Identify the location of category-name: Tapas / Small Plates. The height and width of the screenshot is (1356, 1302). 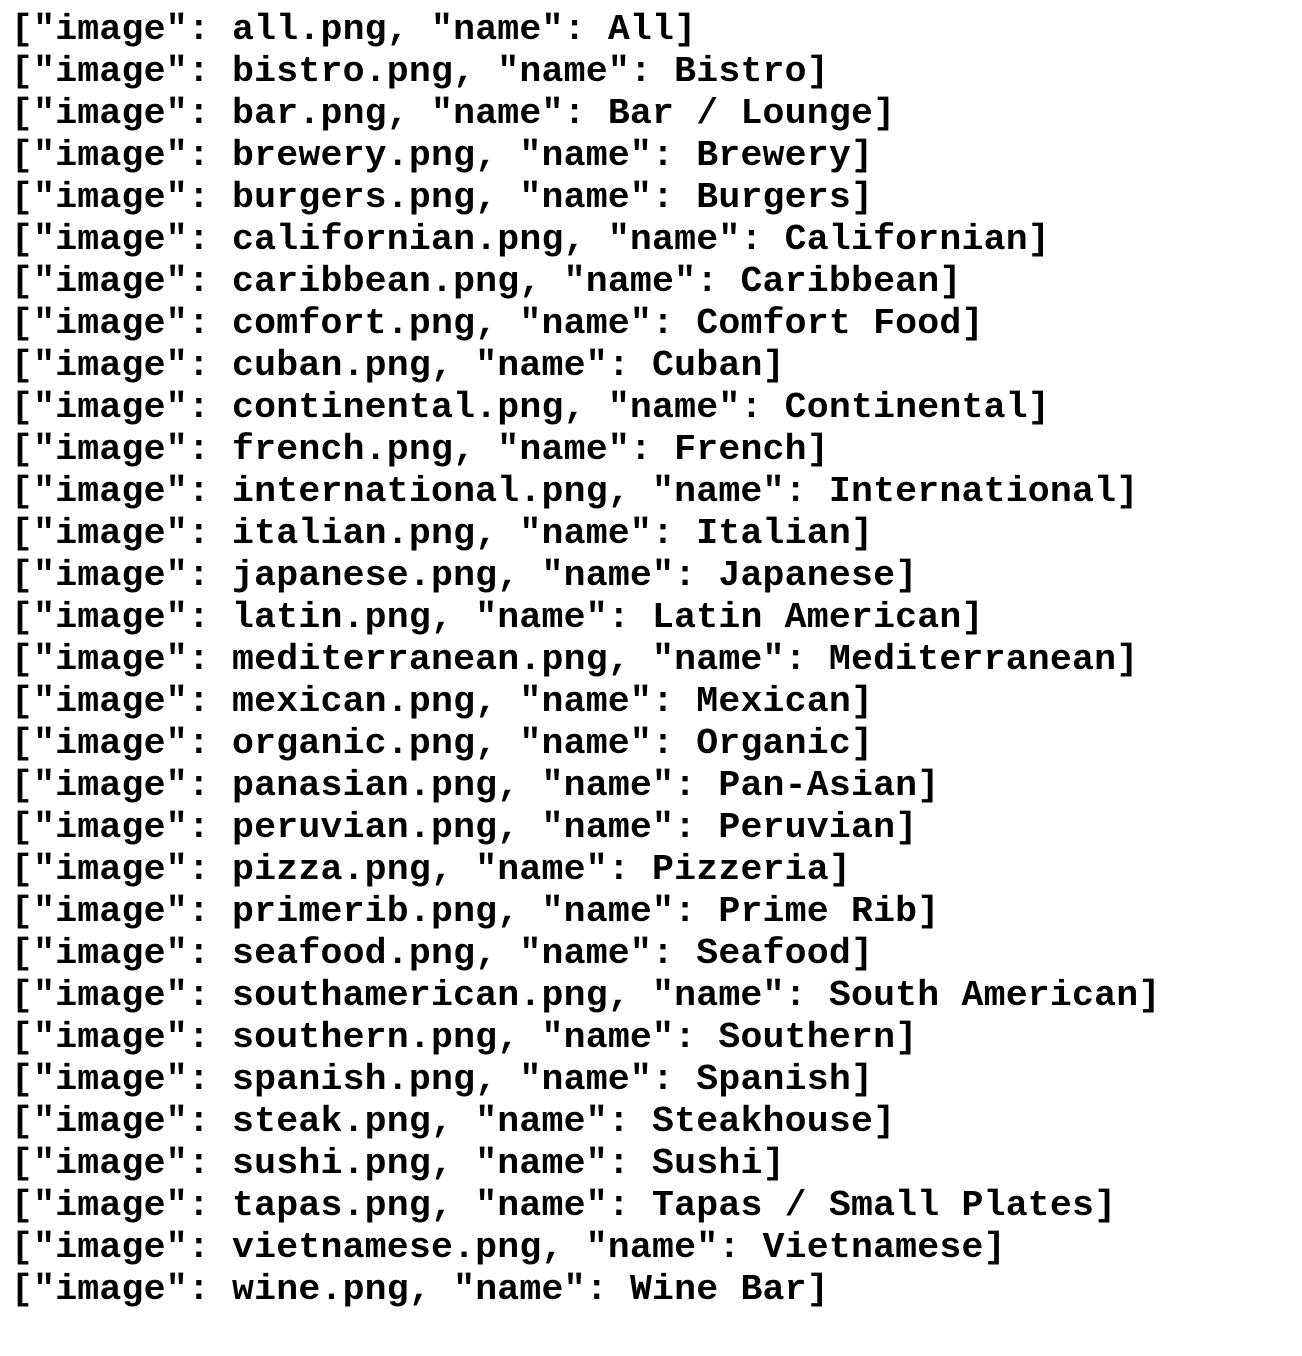
(873, 1205).